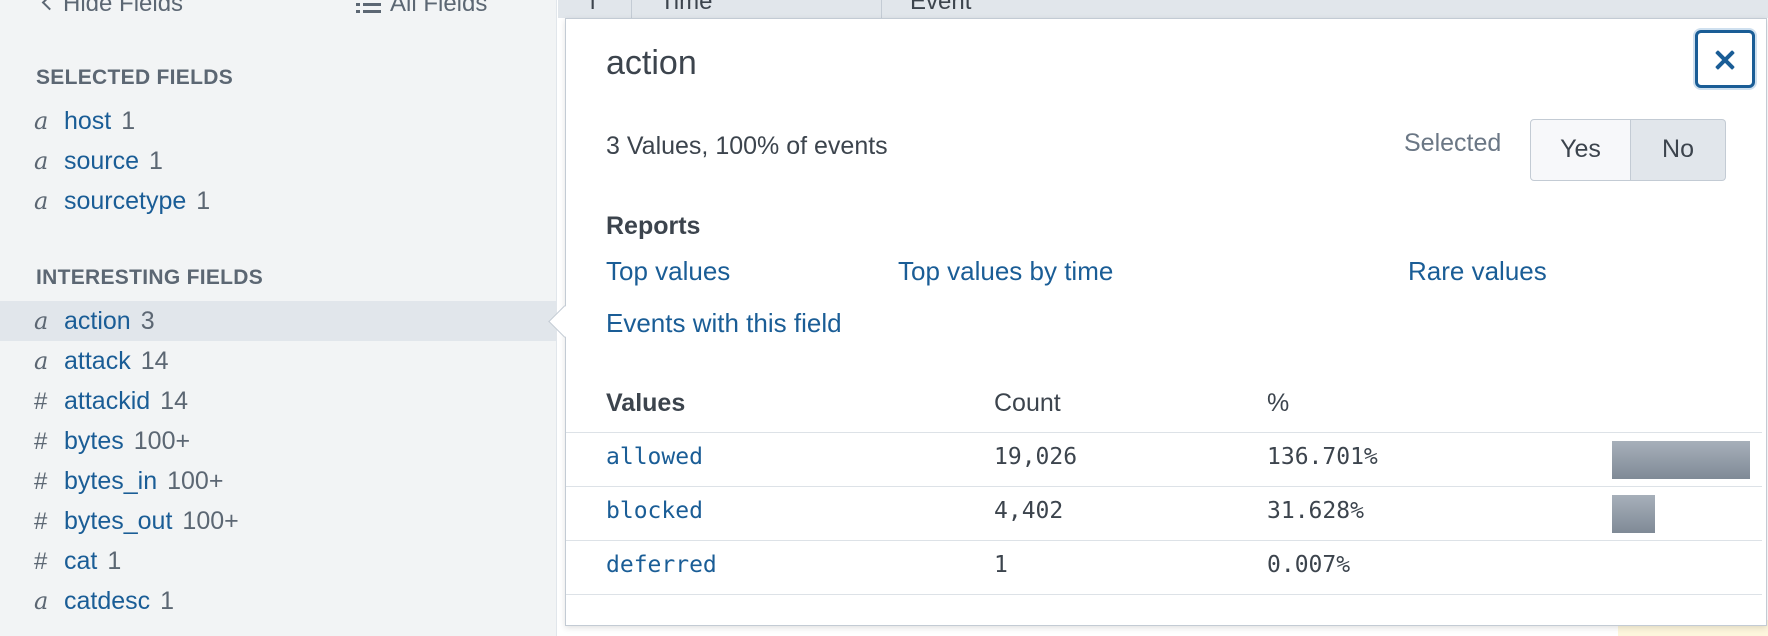 This screenshot has width=1768, height=636. I want to click on table-row: deferred 1 0.007%, so click(1164, 568).